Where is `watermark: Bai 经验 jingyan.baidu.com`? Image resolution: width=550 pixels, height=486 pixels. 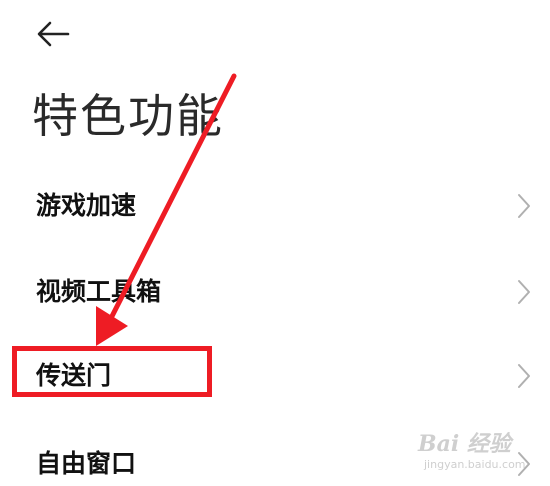 watermark: Bai 经验 jingyan.baidu.com is located at coordinates (477, 449).